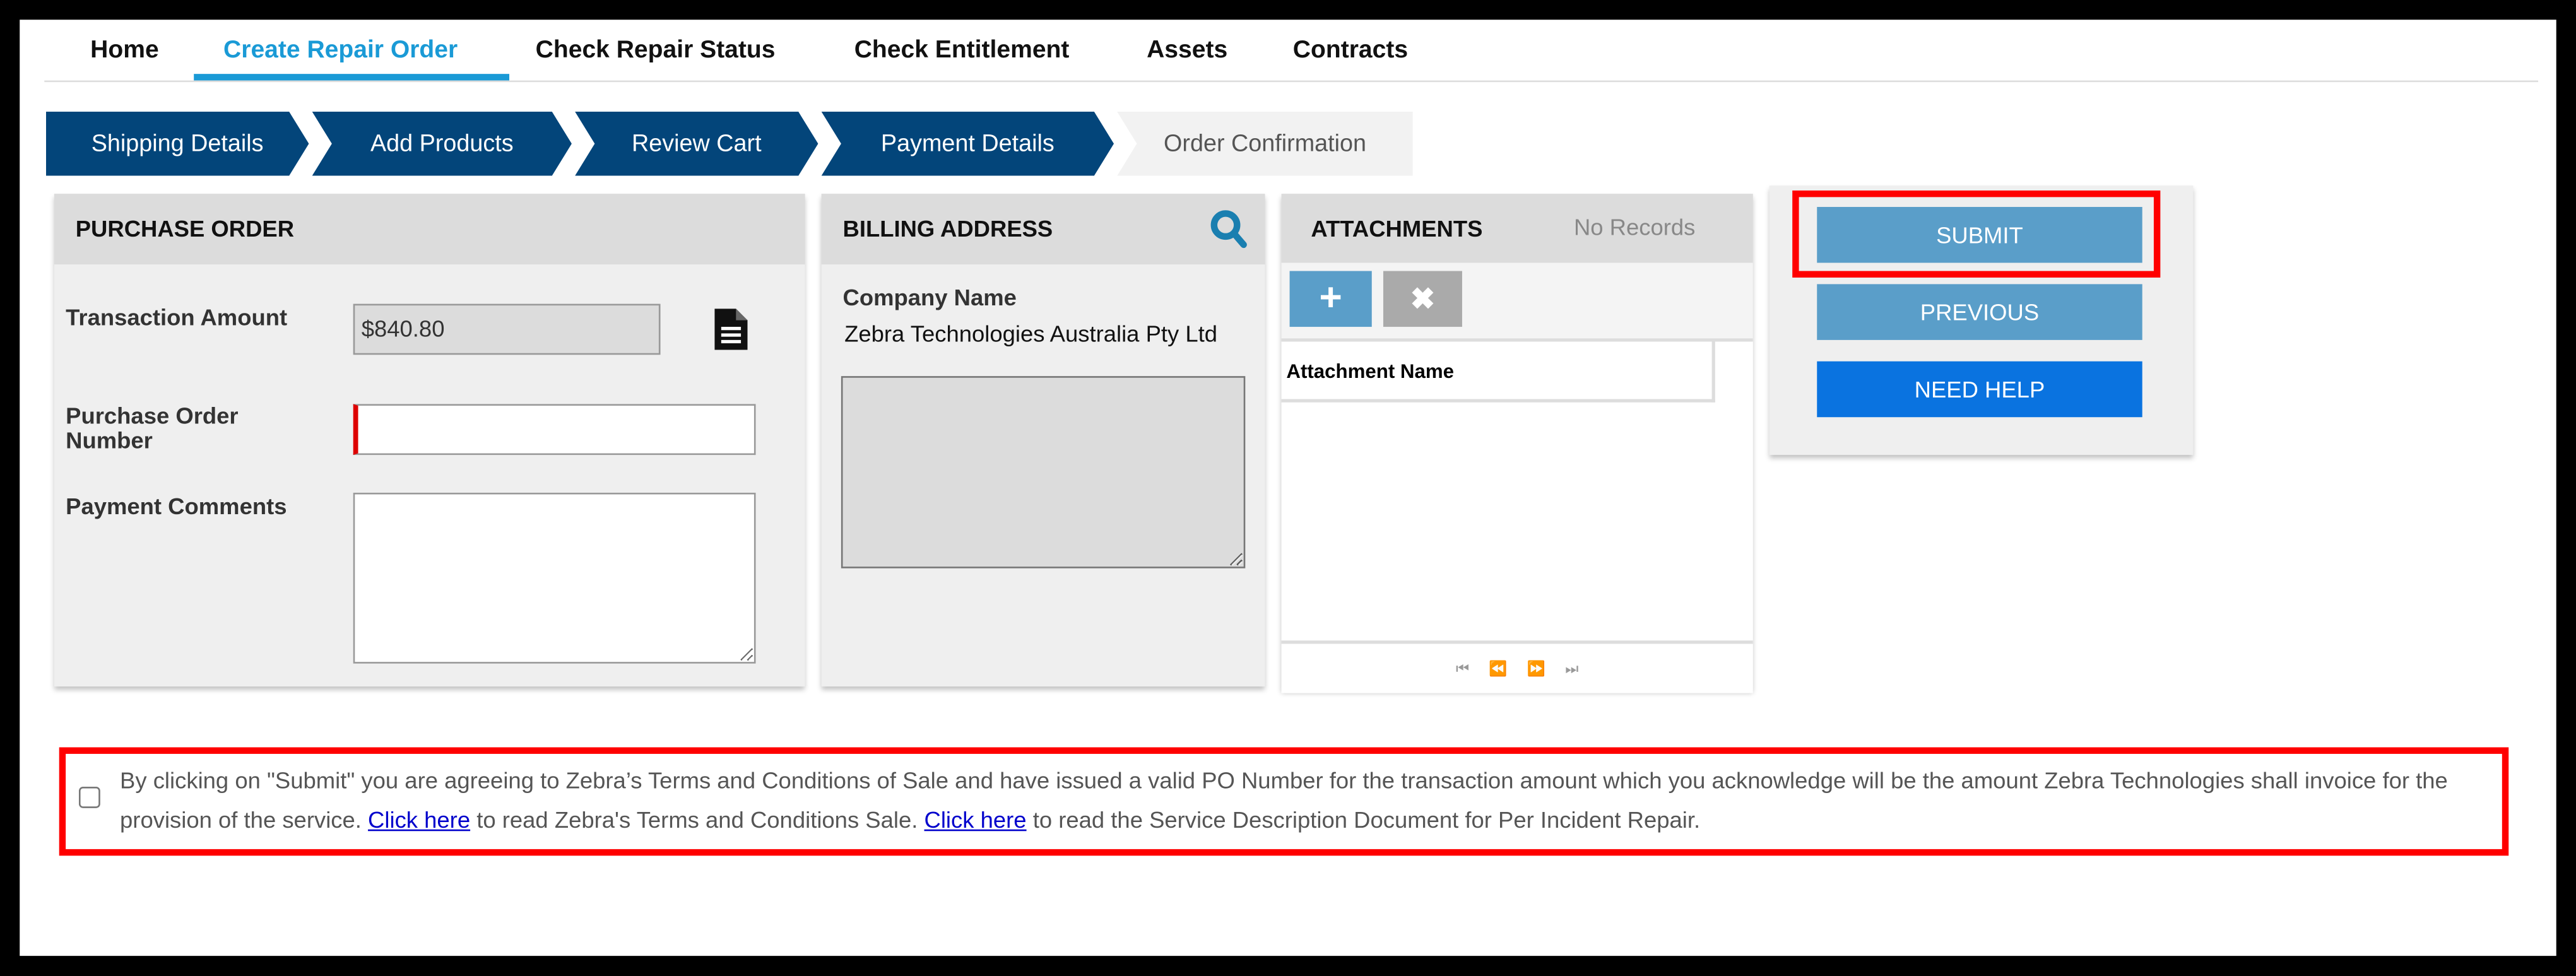 The height and width of the screenshot is (976, 2576). I want to click on payment-comments-label: Payment Comments, so click(176, 505).